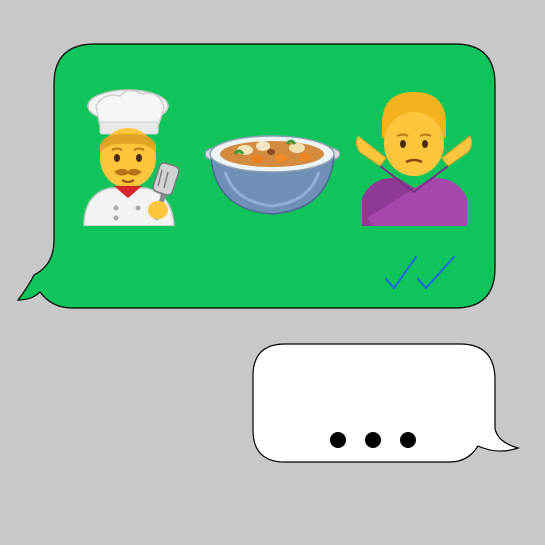 The image size is (545, 545). What do you see at coordinates (386, 403) in the screenshot?
I see `typing-indicator-bubble` at bounding box center [386, 403].